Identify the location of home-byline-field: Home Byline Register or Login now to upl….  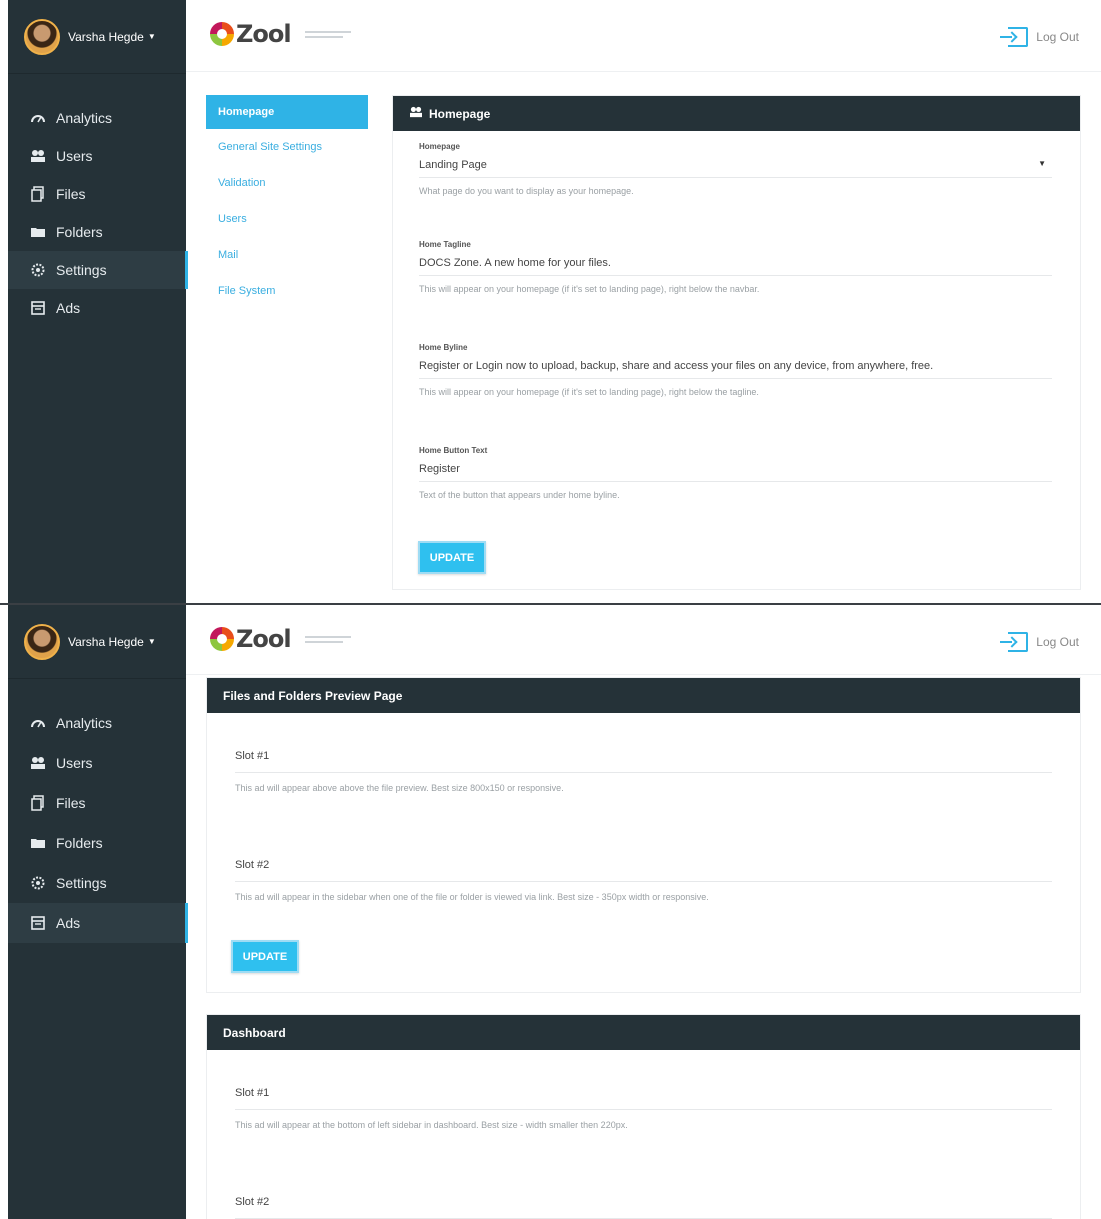
(735, 370).